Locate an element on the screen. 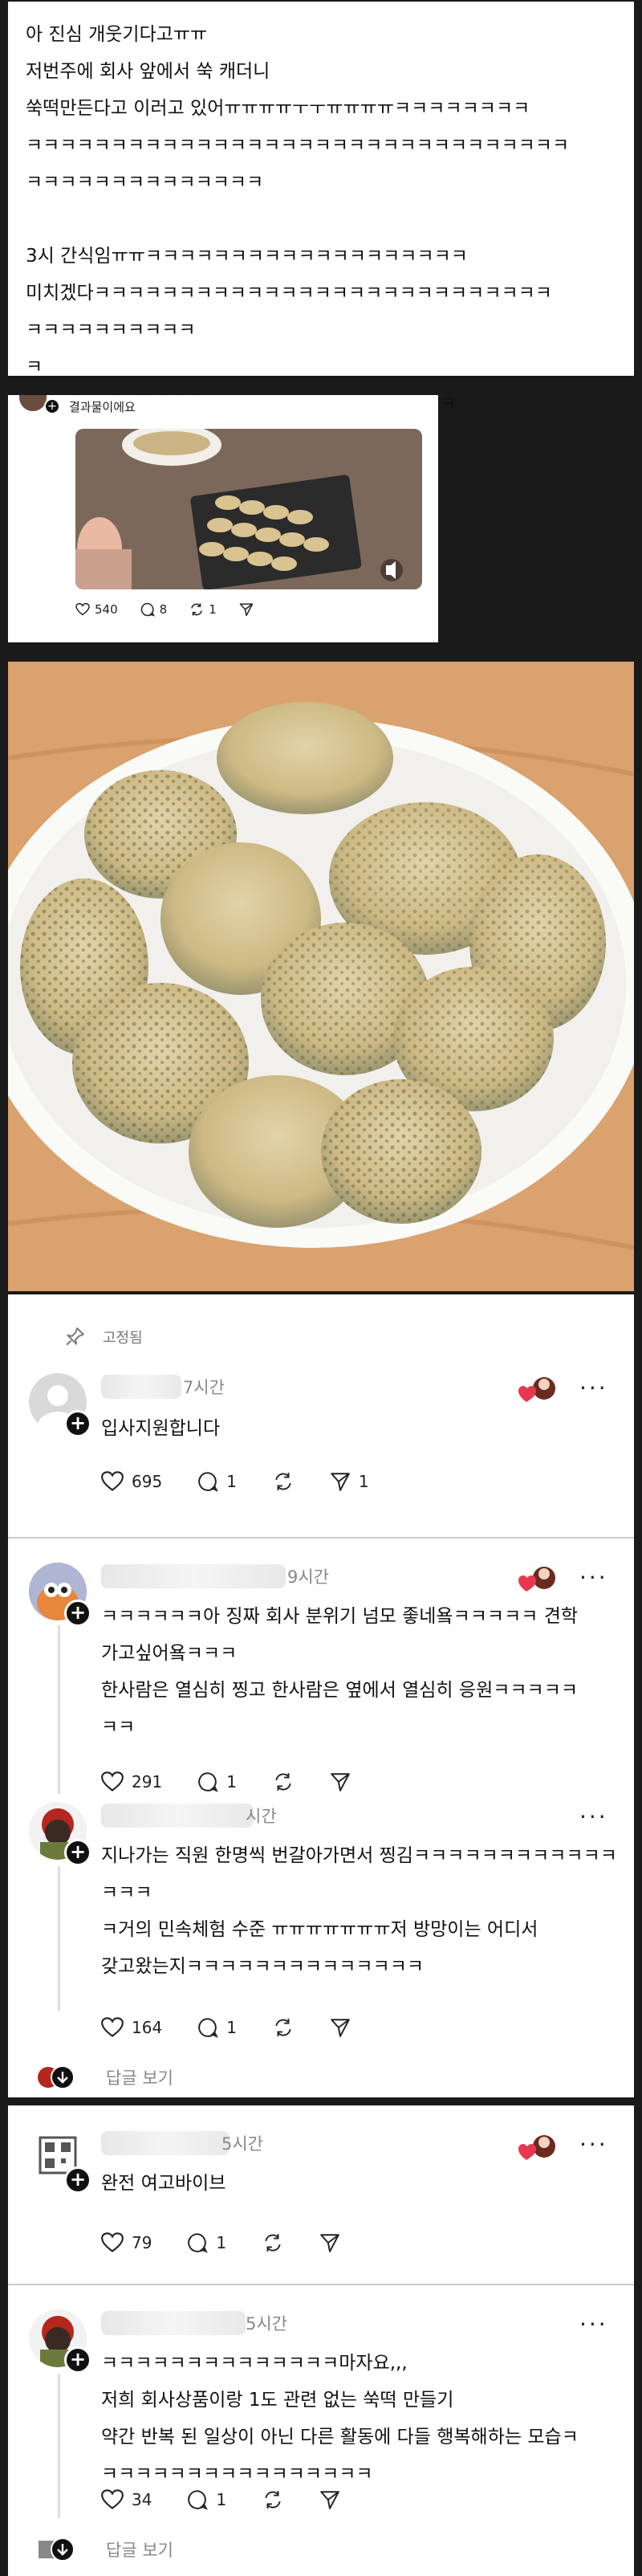  post-line: 아 진심 개웃기다고ㅠㅠ is located at coordinates (117, 34).